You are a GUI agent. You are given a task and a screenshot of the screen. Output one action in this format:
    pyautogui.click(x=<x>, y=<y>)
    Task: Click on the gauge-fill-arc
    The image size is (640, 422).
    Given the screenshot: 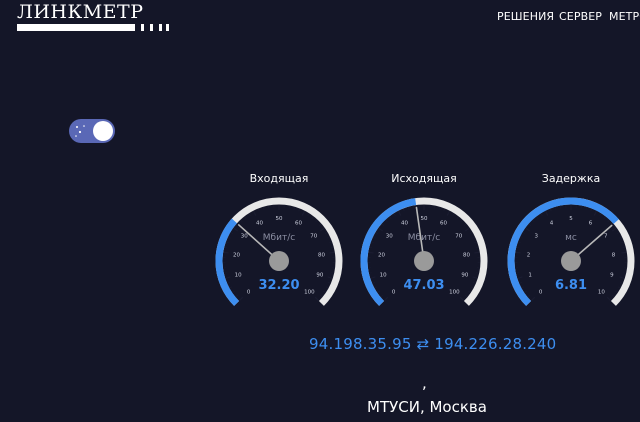 What is the action you would take?
    pyautogui.click(x=227, y=262)
    